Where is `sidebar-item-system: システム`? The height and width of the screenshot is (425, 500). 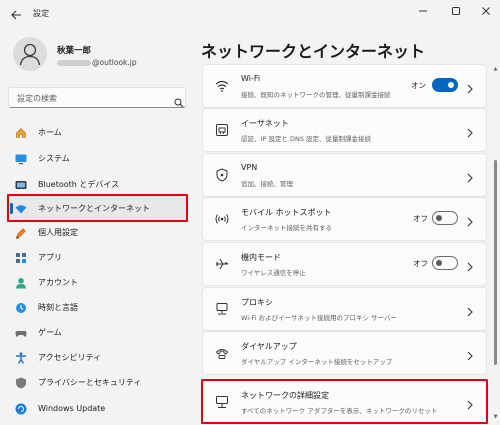 sidebar-item-system: システム is located at coordinates (97, 158).